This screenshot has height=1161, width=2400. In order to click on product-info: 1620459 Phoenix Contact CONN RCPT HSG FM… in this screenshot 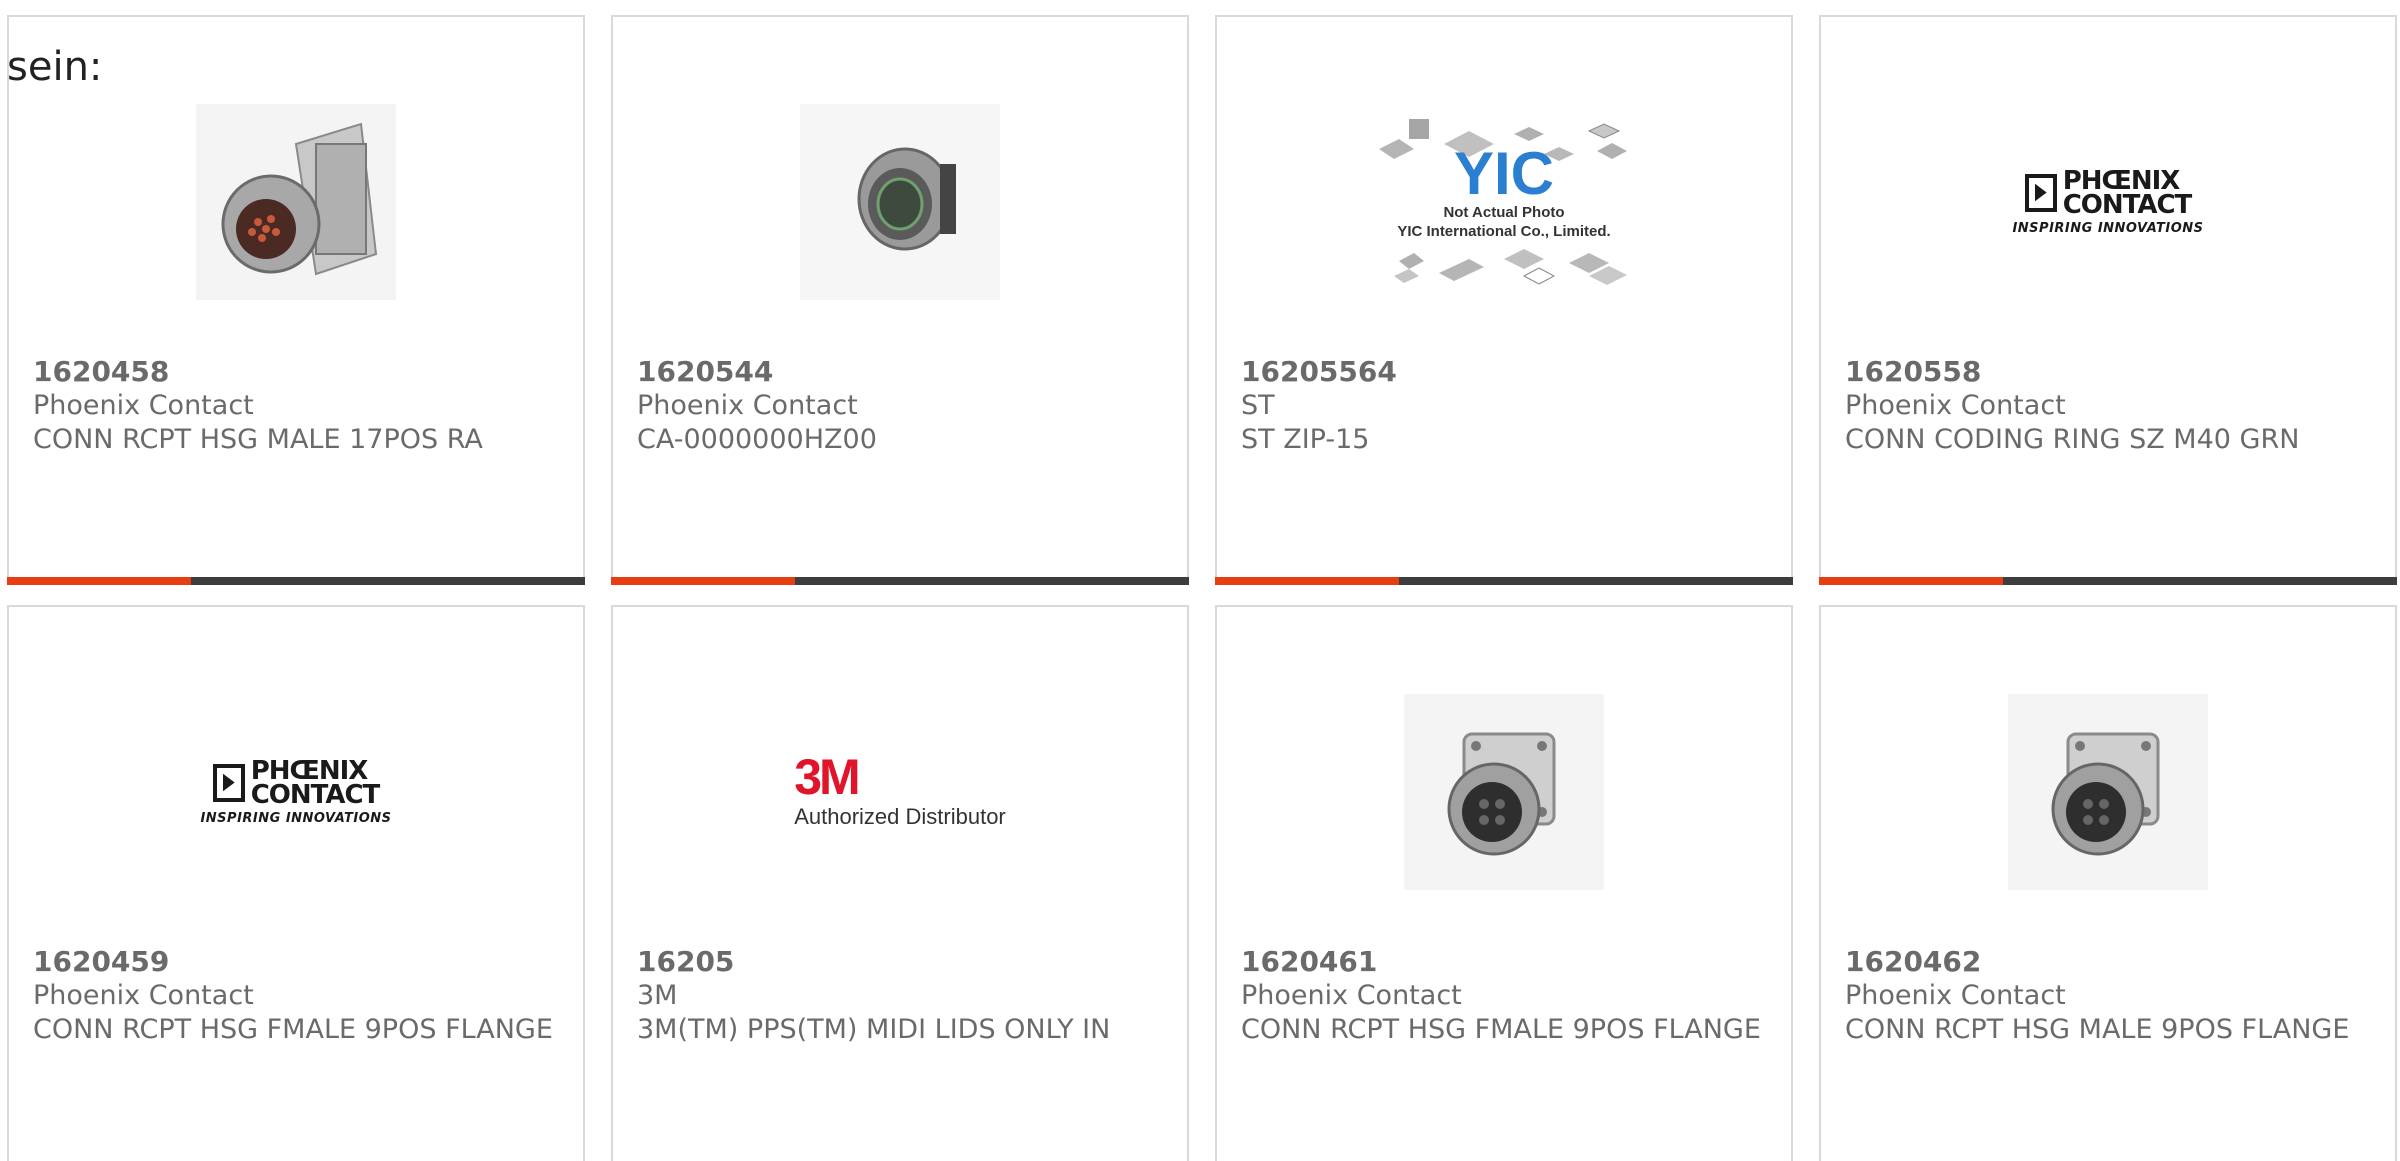, I will do `click(296, 996)`.